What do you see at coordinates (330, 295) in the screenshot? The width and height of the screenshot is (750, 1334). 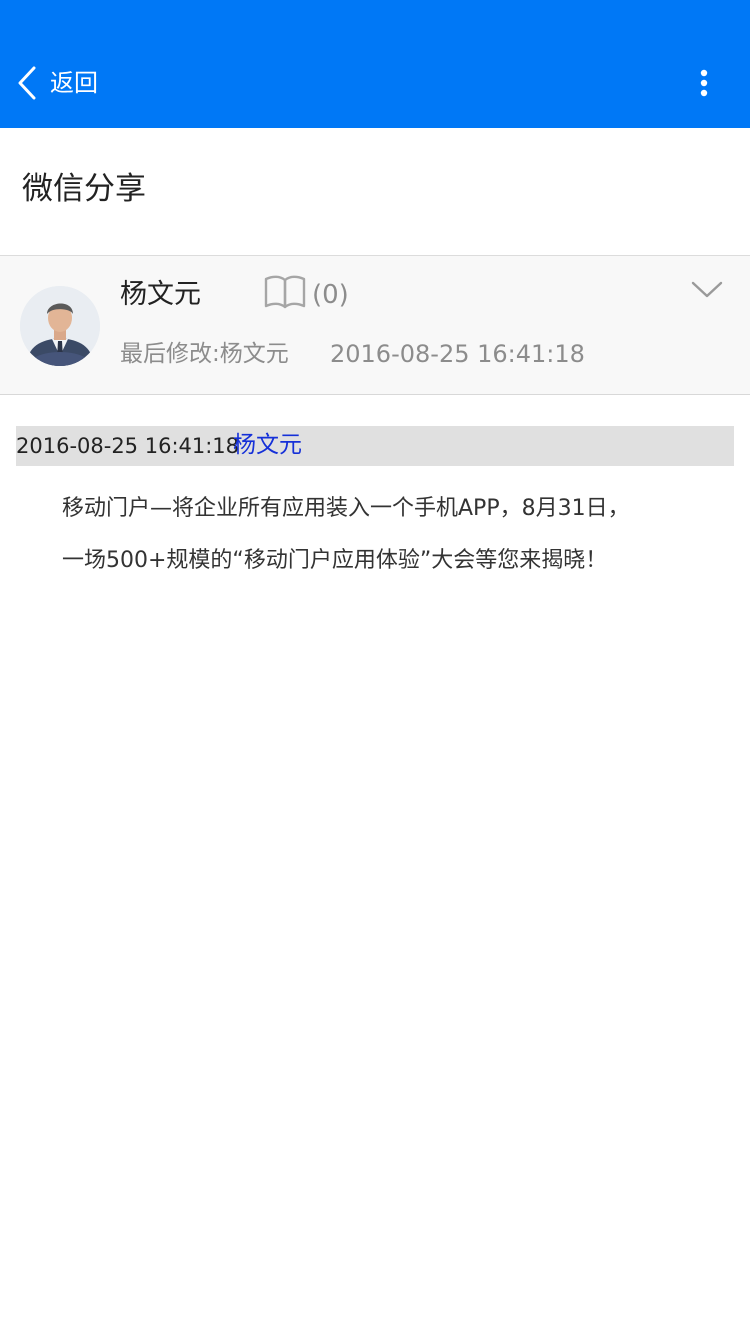 I see `read-count: (0)` at bounding box center [330, 295].